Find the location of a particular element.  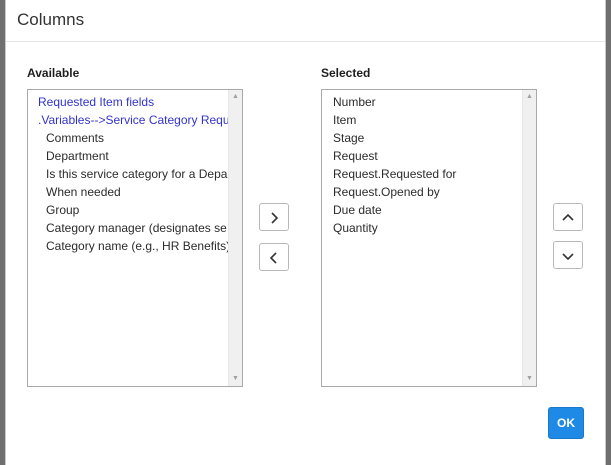

available-list-item: When needed is located at coordinates (128, 192).